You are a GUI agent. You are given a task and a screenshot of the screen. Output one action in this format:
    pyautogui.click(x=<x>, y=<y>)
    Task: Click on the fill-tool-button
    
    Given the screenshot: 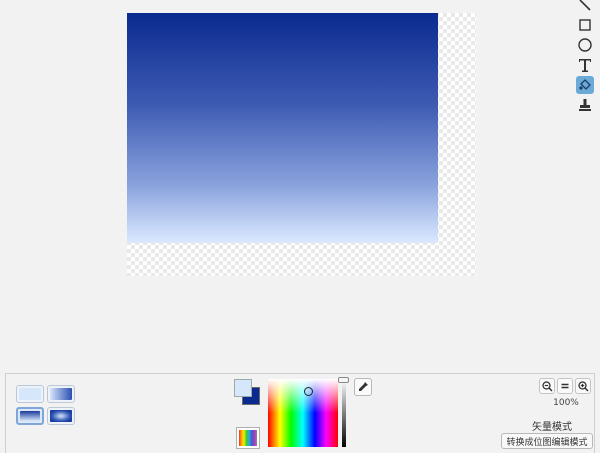 What is the action you would take?
    pyautogui.click(x=585, y=85)
    